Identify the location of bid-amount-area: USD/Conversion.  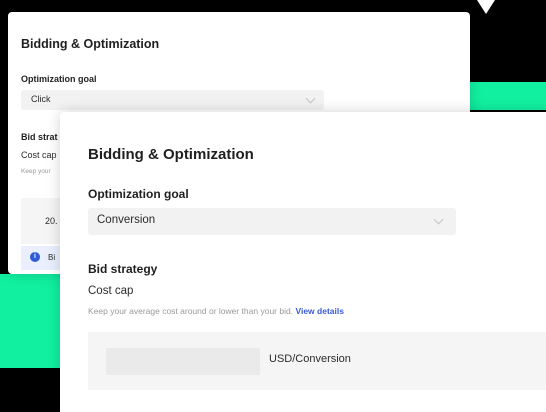
(317, 361).